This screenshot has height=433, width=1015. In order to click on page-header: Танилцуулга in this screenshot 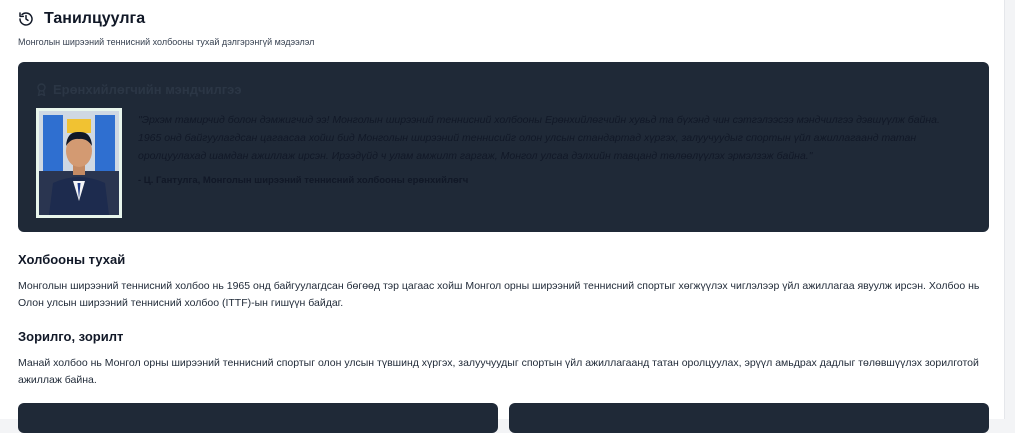, I will do `click(81, 19)`.